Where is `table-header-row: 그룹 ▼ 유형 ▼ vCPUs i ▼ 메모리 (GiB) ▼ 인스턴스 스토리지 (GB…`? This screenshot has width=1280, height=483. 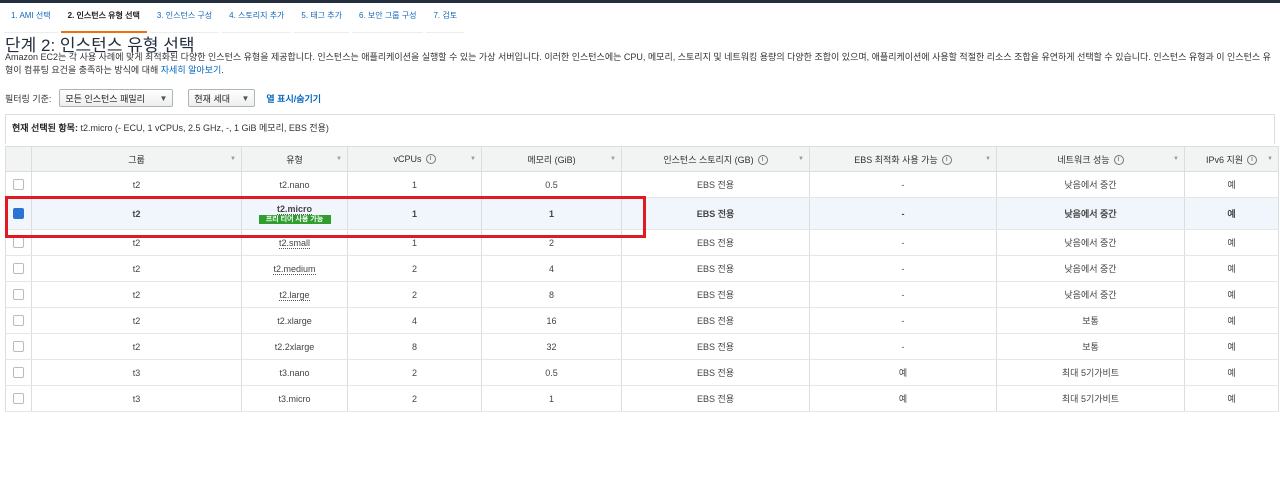 table-header-row: 그룹 ▼ 유형 ▼ vCPUs i ▼ 메모리 (GiB) ▼ 인스턴스 스토리지 (GB… is located at coordinates (642, 159).